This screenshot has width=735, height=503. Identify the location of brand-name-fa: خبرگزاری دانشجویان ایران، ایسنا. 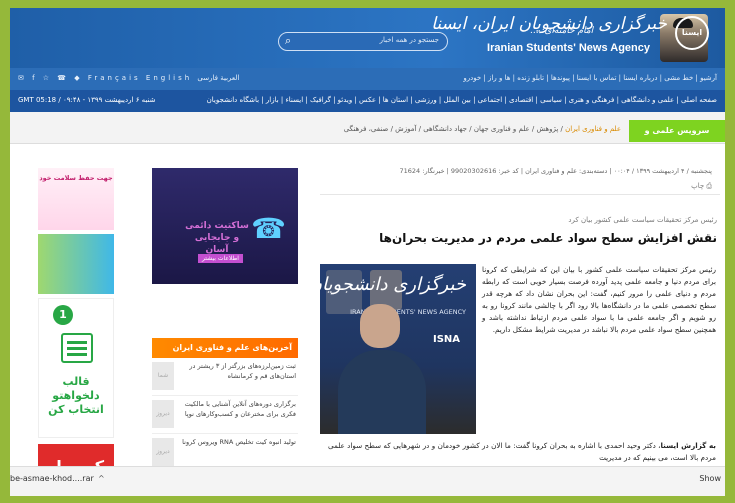
(549, 24).